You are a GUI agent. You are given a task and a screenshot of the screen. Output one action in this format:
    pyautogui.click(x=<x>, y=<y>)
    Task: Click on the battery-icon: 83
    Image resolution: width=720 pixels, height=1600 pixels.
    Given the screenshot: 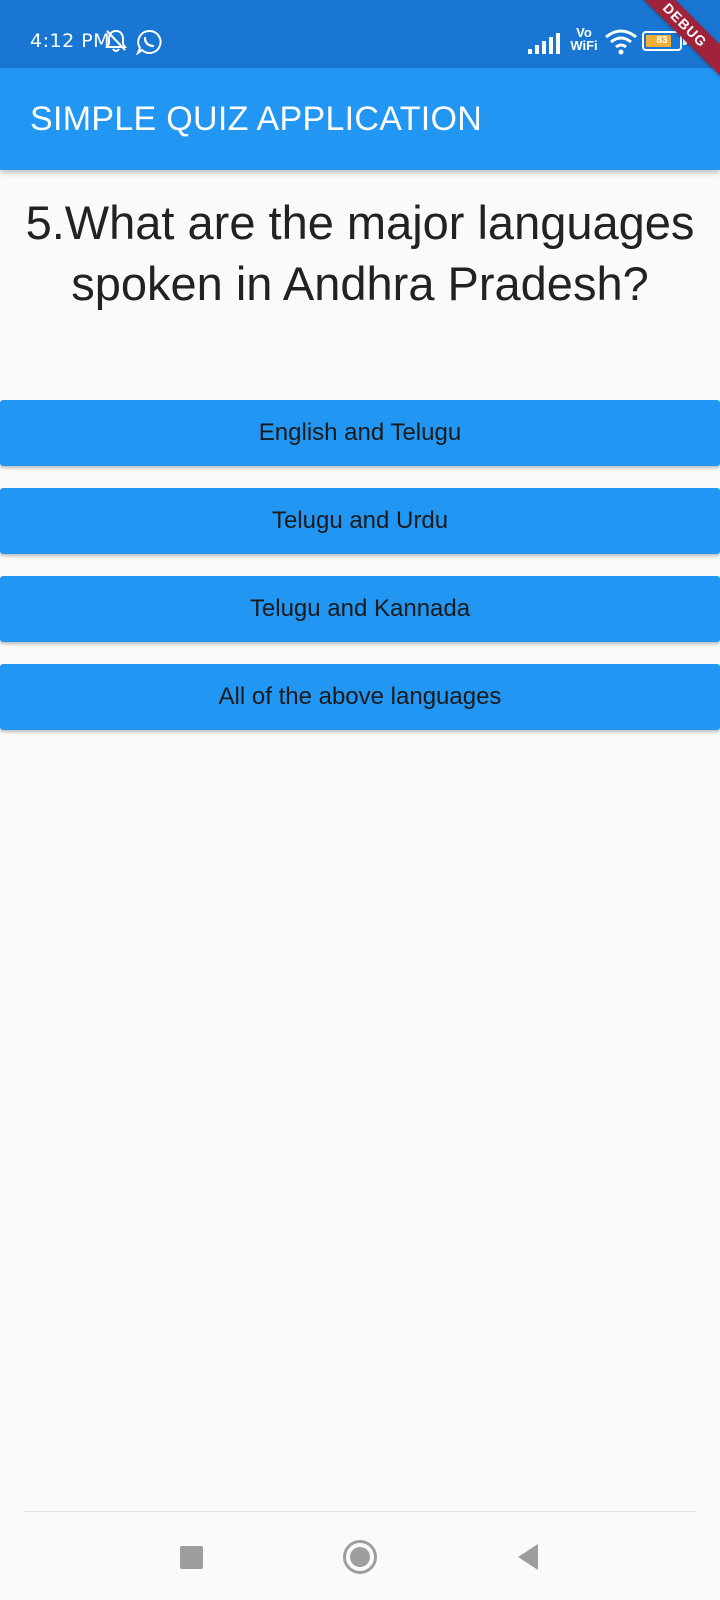 What is the action you would take?
    pyautogui.click(x=662, y=41)
    